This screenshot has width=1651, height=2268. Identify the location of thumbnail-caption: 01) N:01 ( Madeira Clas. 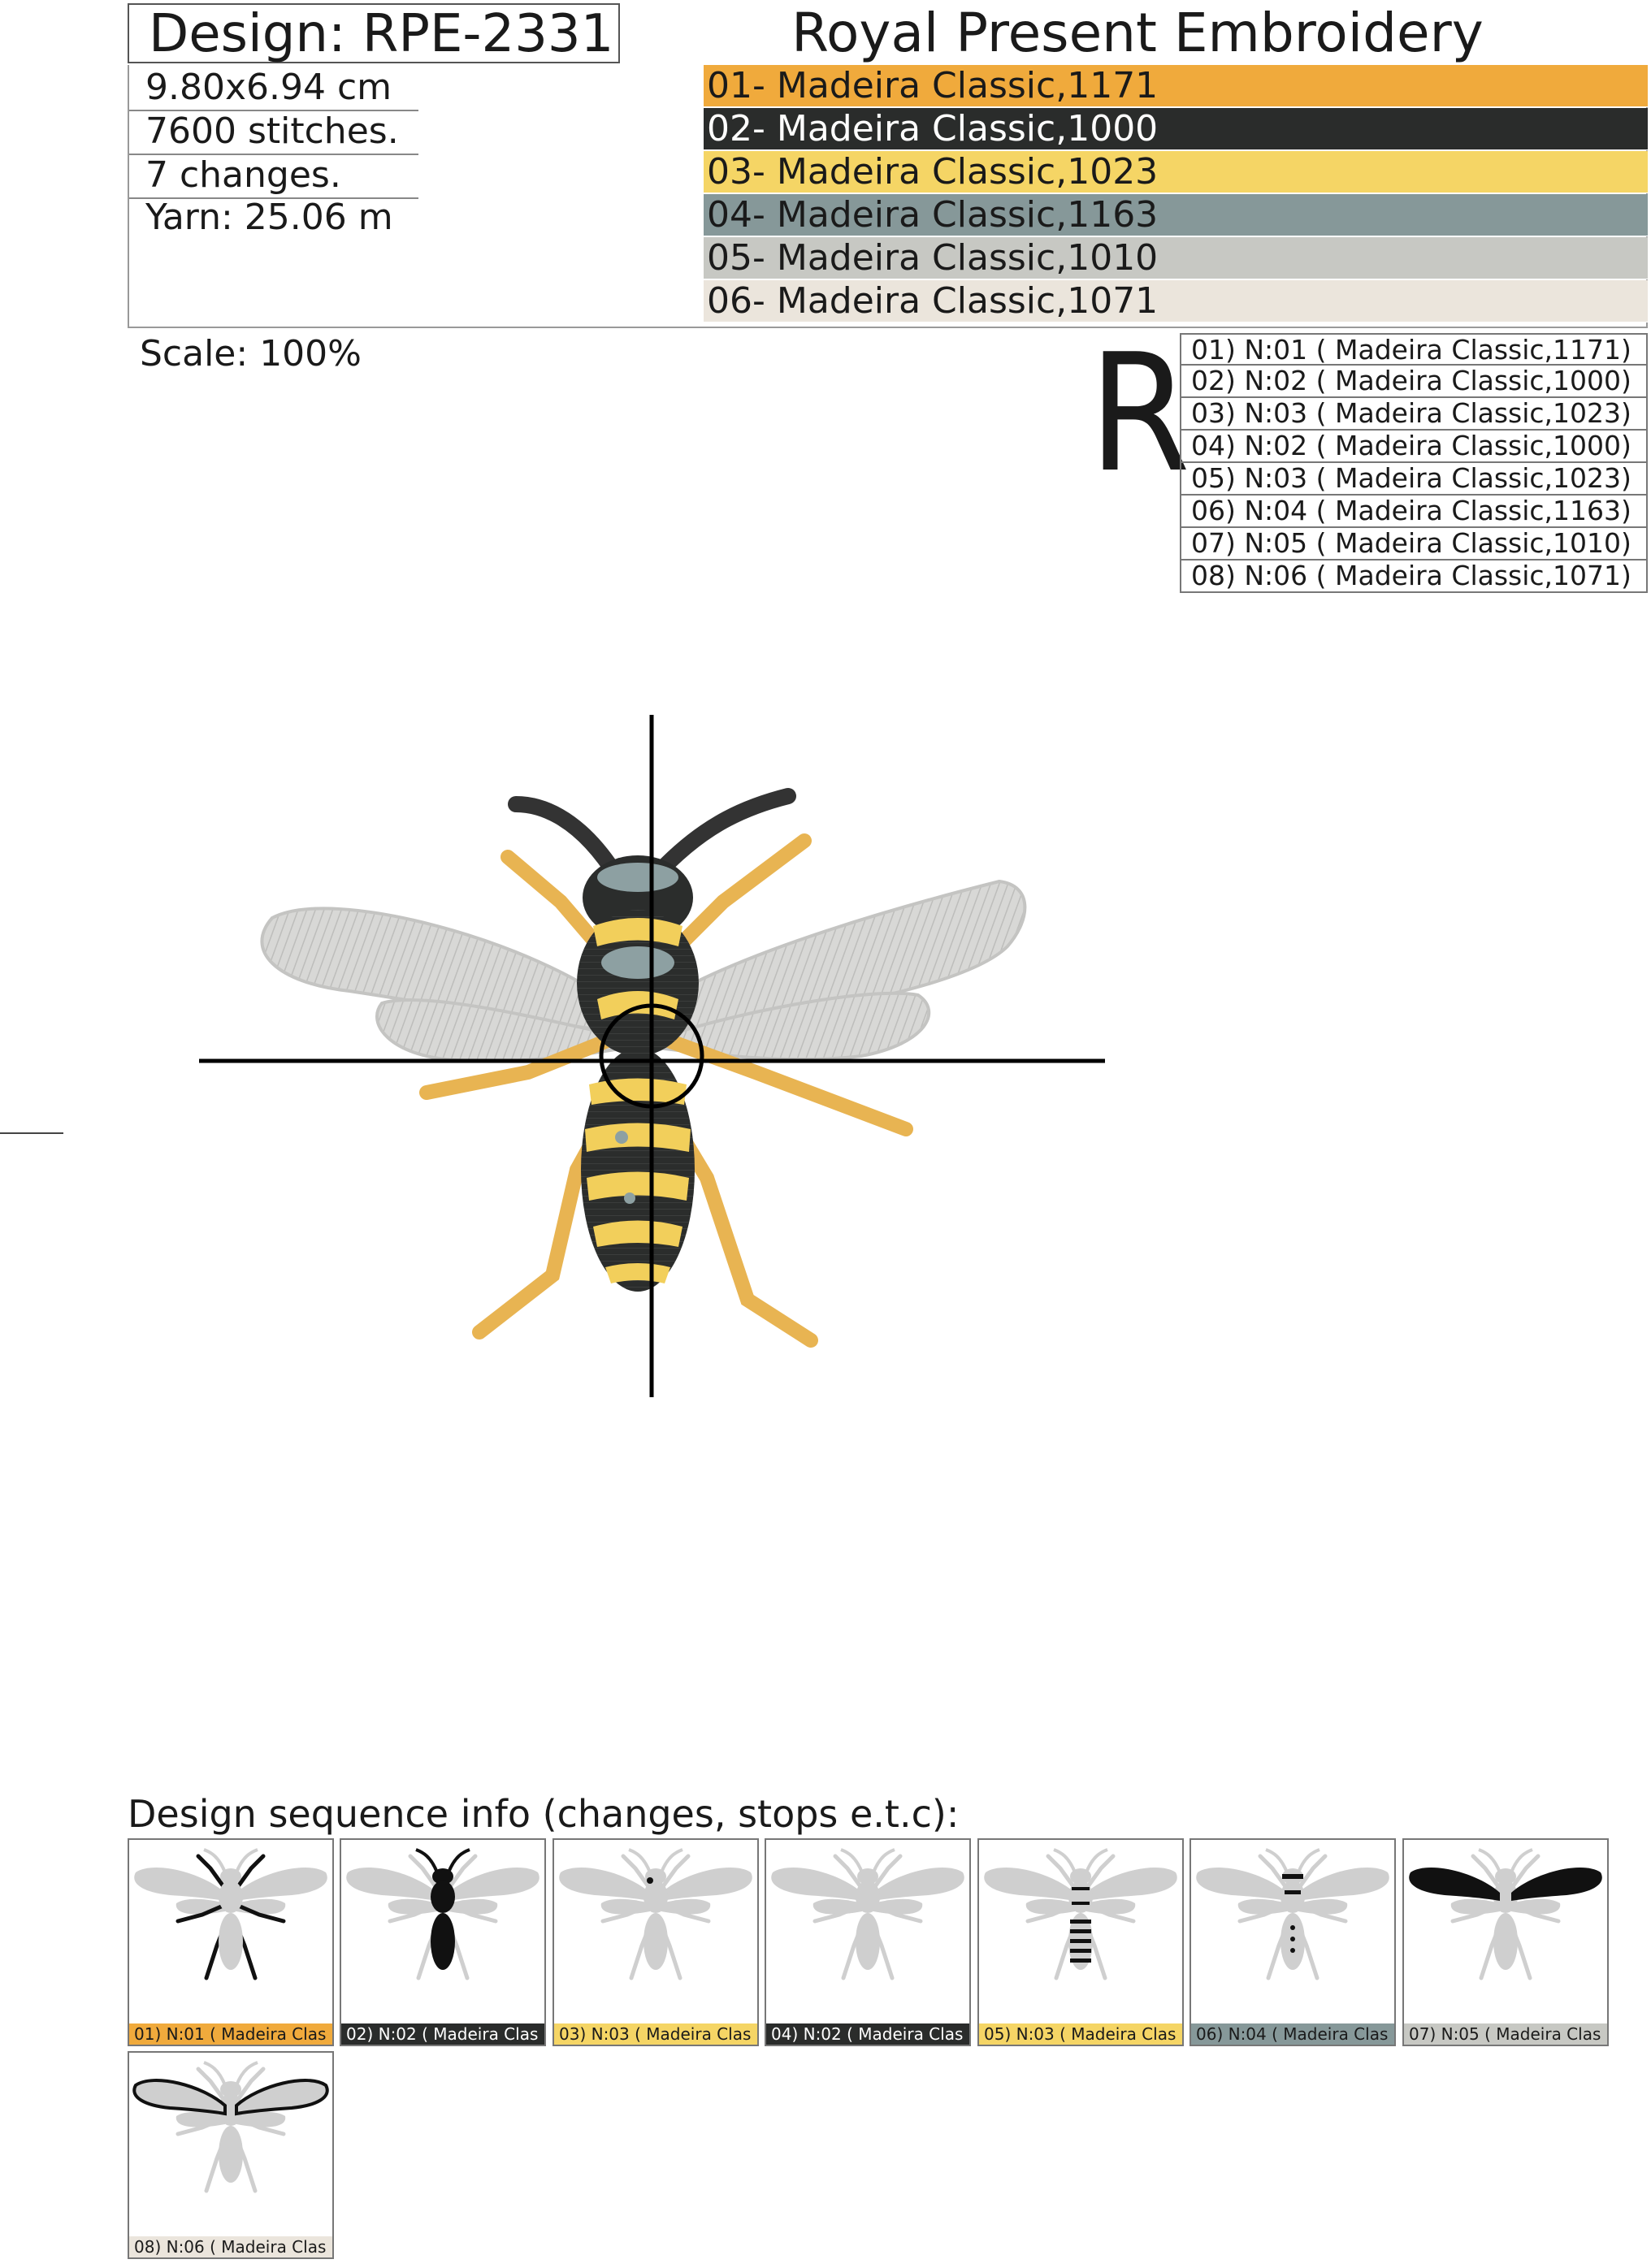
(231, 2034).